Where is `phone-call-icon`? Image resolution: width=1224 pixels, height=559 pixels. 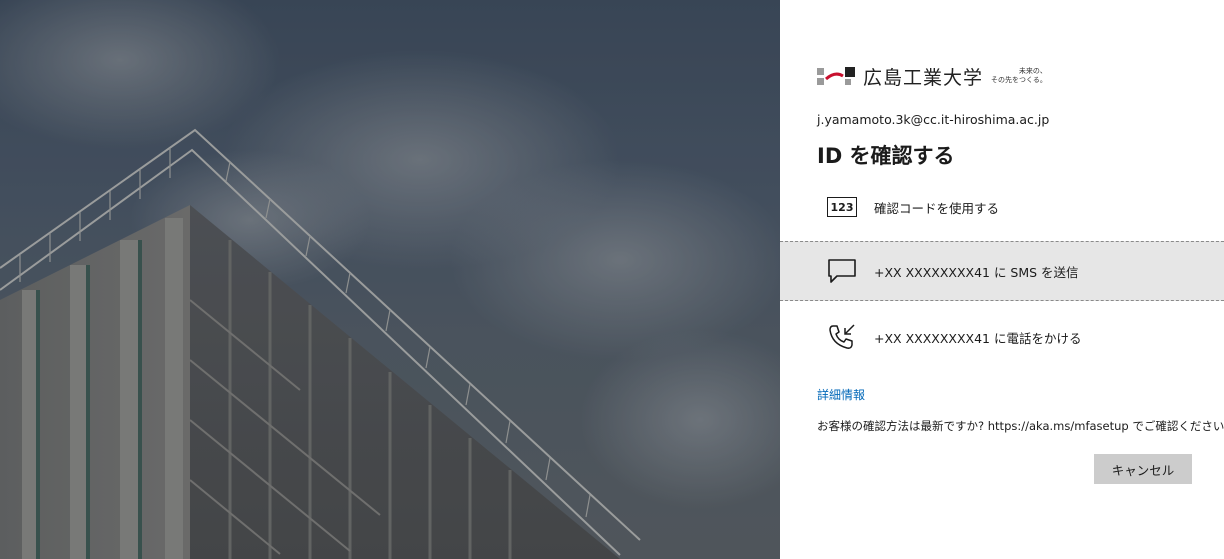
phone-call-icon is located at coordinates (842, 337).